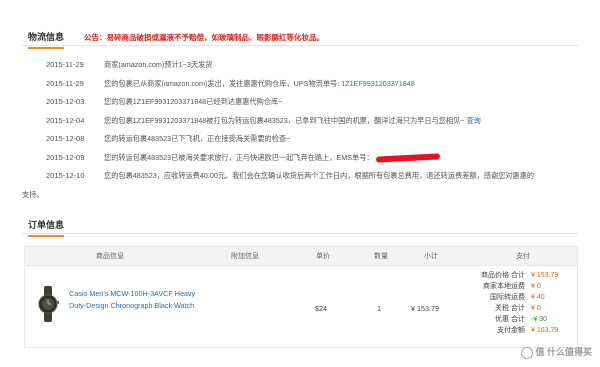 The image size is (600, 367). Describe the element at coordinates (538, 297) in the screenshot. I see `payment-value: ¥ 40` at that location.